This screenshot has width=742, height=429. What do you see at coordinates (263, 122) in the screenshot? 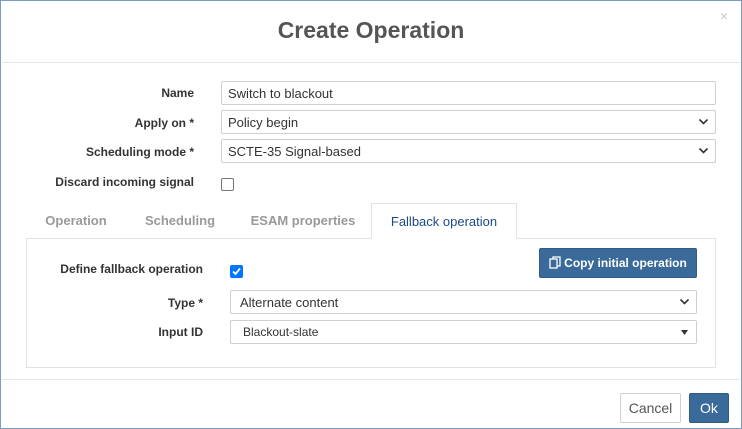
I see `apply-on-value: Policy begin` at bounding box center [263, 122].